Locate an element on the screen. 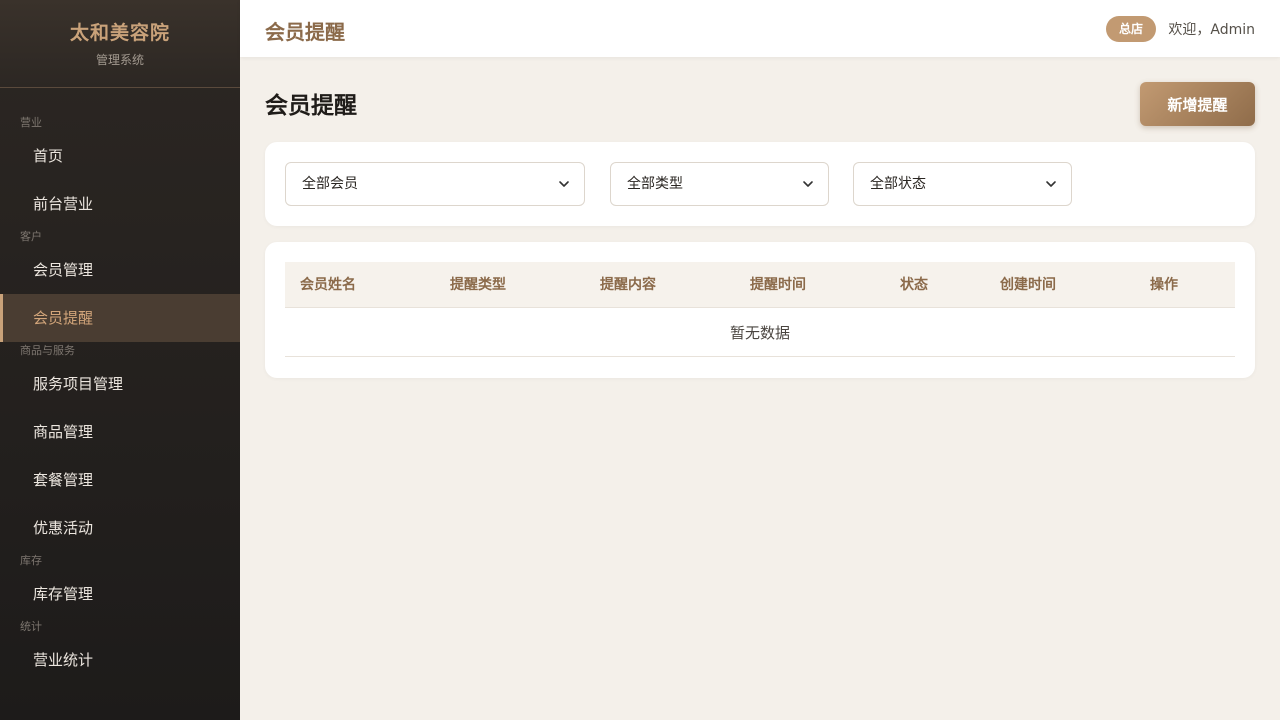 This screenshot has width=1280, height=720. sidebar-item-services: 服务项目管理 is located at coordinates (120, 384).